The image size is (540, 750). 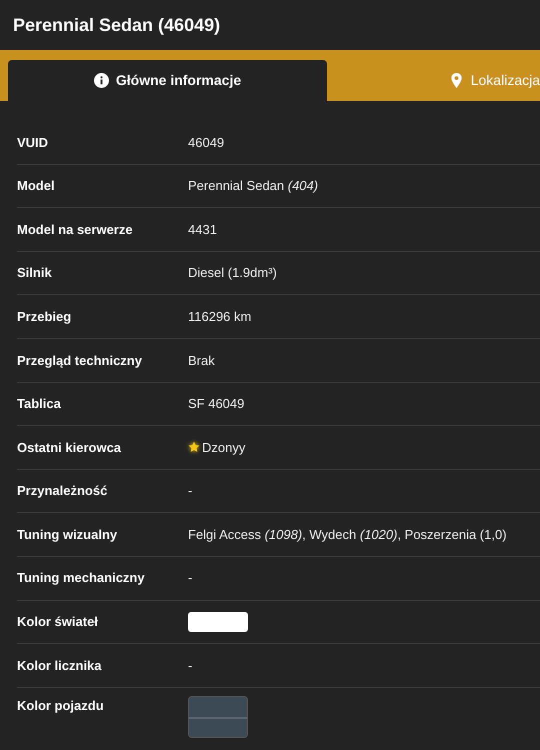 I want to click on field-label: Tuning wizualny, so click(x=67, y=535).